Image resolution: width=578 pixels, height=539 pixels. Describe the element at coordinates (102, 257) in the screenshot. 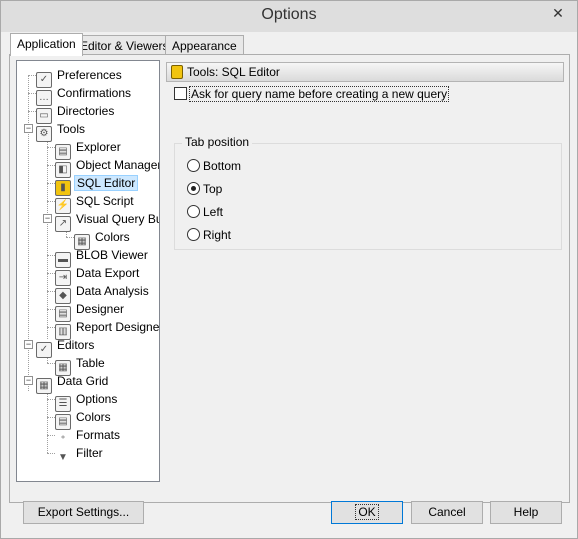

I see `tree-item-blob-viewer: ▬ BLOB Viewer` at that location.